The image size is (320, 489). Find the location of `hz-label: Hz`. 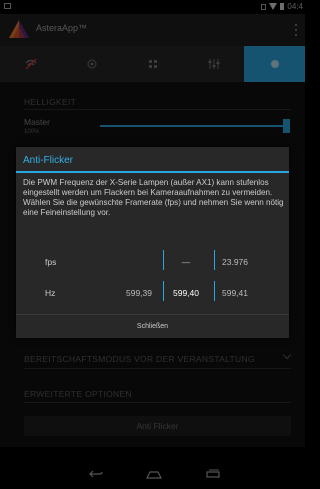

hz-label: Hz is located at coordinates (50, 293).